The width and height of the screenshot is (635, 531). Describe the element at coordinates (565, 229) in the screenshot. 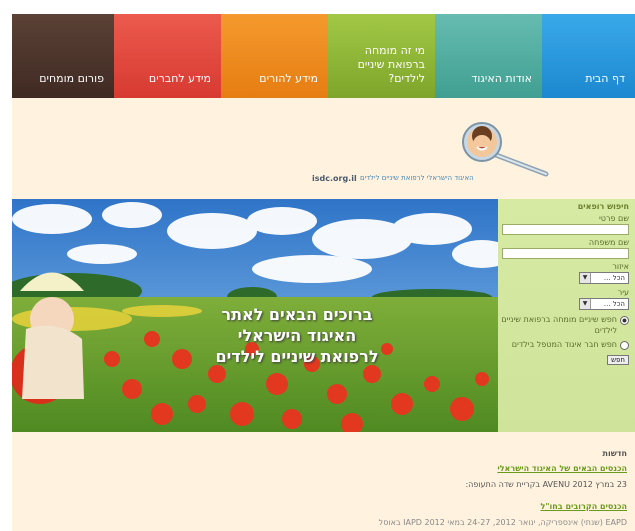

I see `first-name-input` at that location.